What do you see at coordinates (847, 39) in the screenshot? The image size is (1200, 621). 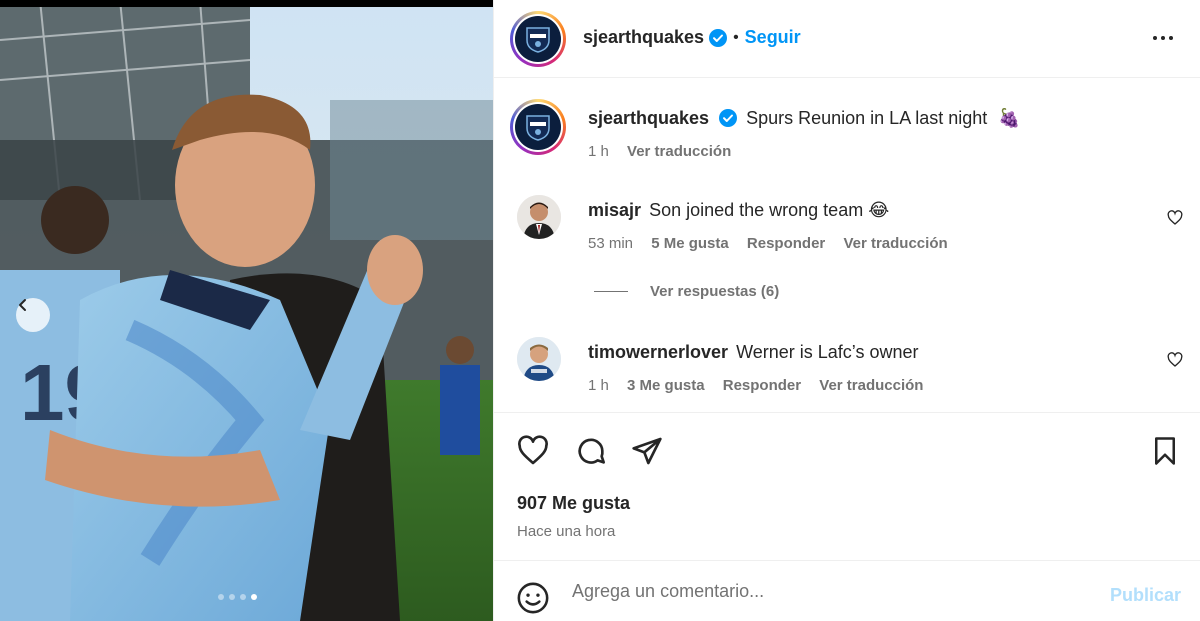 I see `post-header: sjearthquakes • Seguir` at bounding box center [847, 39].